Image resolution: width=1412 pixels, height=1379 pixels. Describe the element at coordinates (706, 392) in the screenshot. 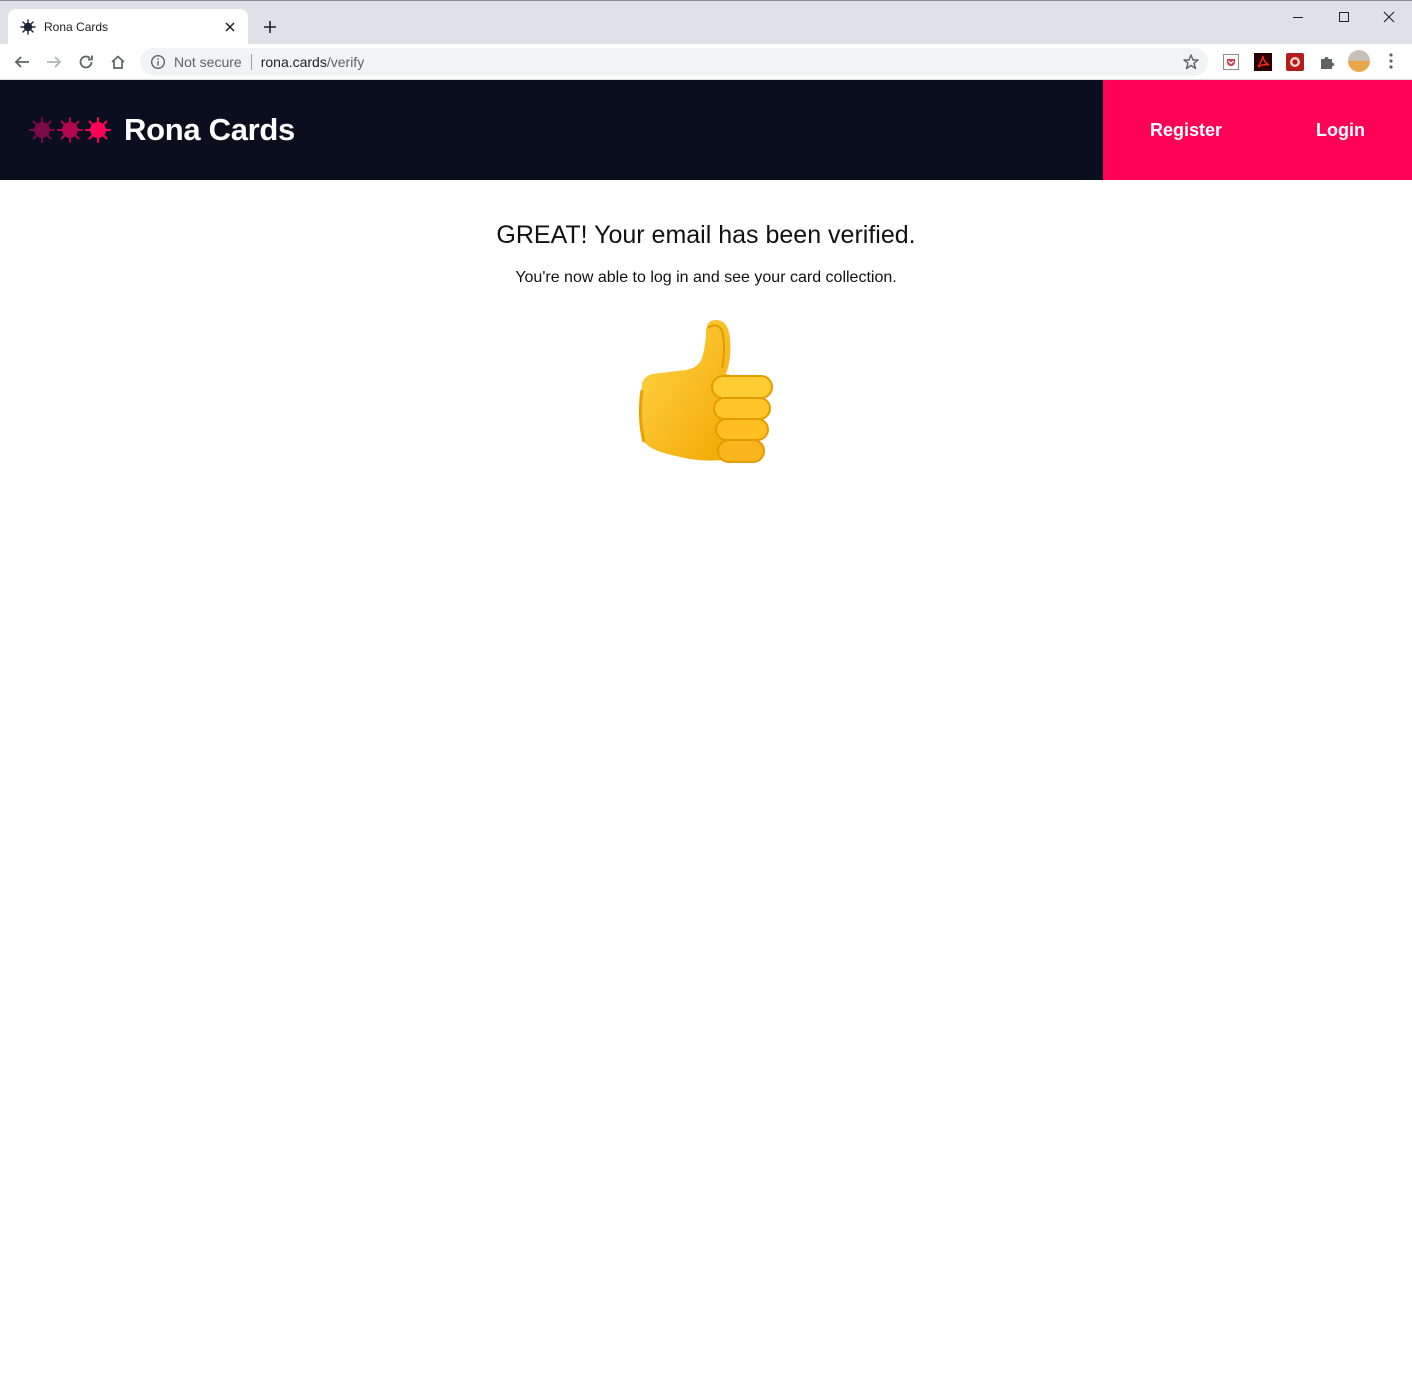

I see `thumbs-up-icon` at that location.